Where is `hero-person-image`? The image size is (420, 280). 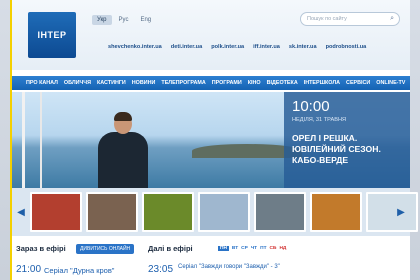 hero-person-image is located at coordinates (123, 150).